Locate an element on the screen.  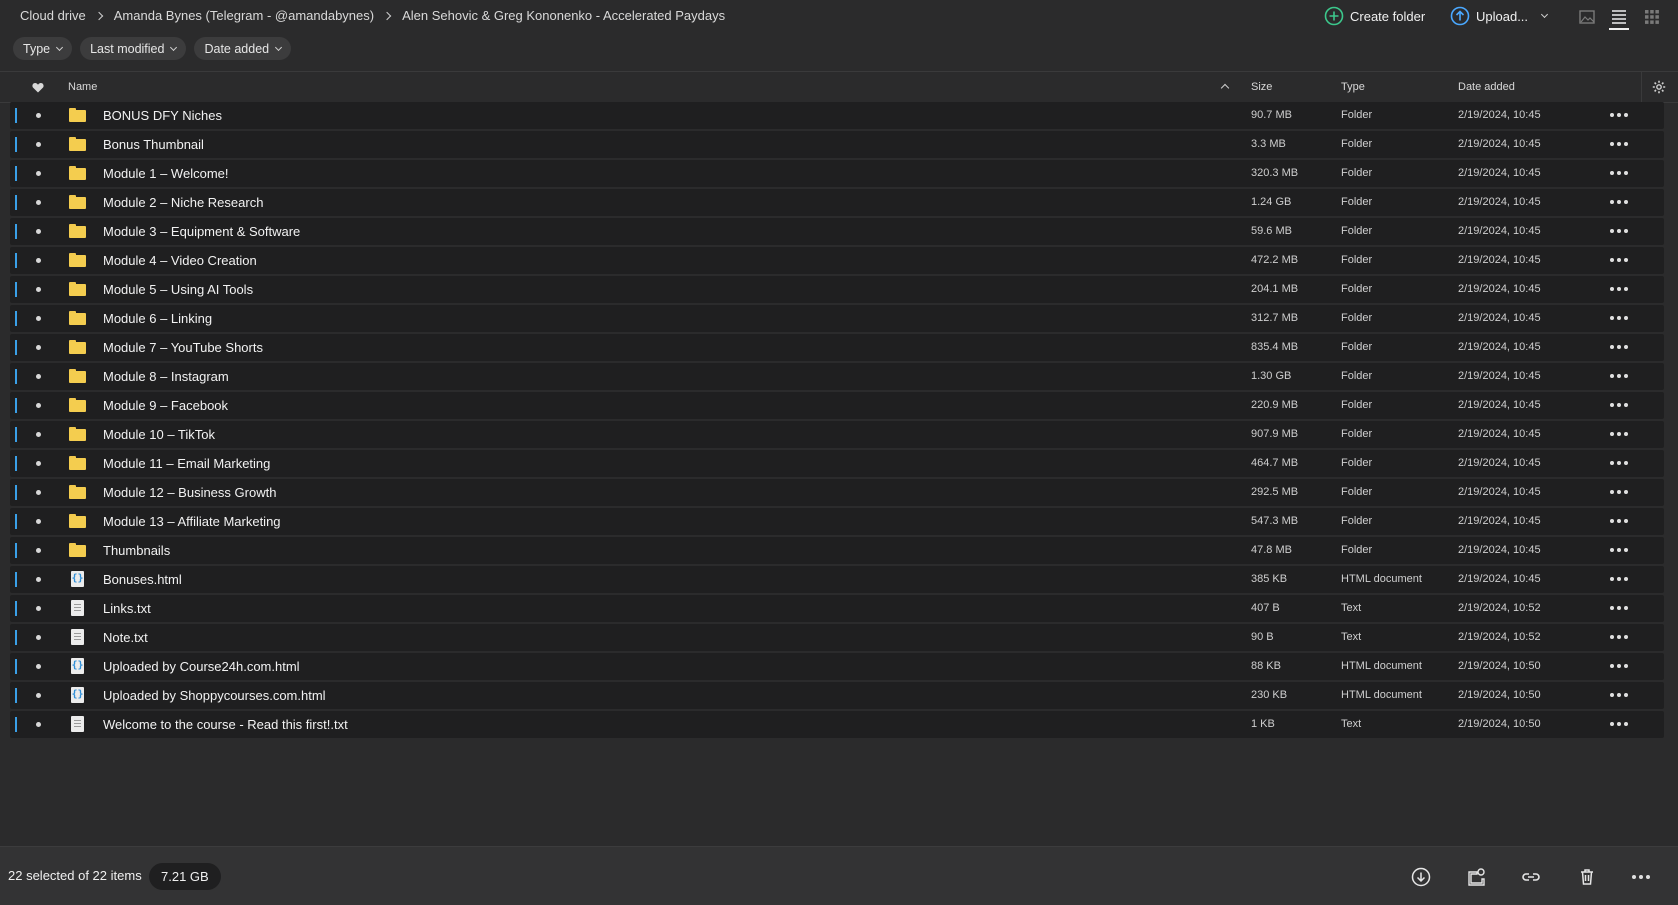
filter-last-modified: Last modified is located at coordinates (133, 48).